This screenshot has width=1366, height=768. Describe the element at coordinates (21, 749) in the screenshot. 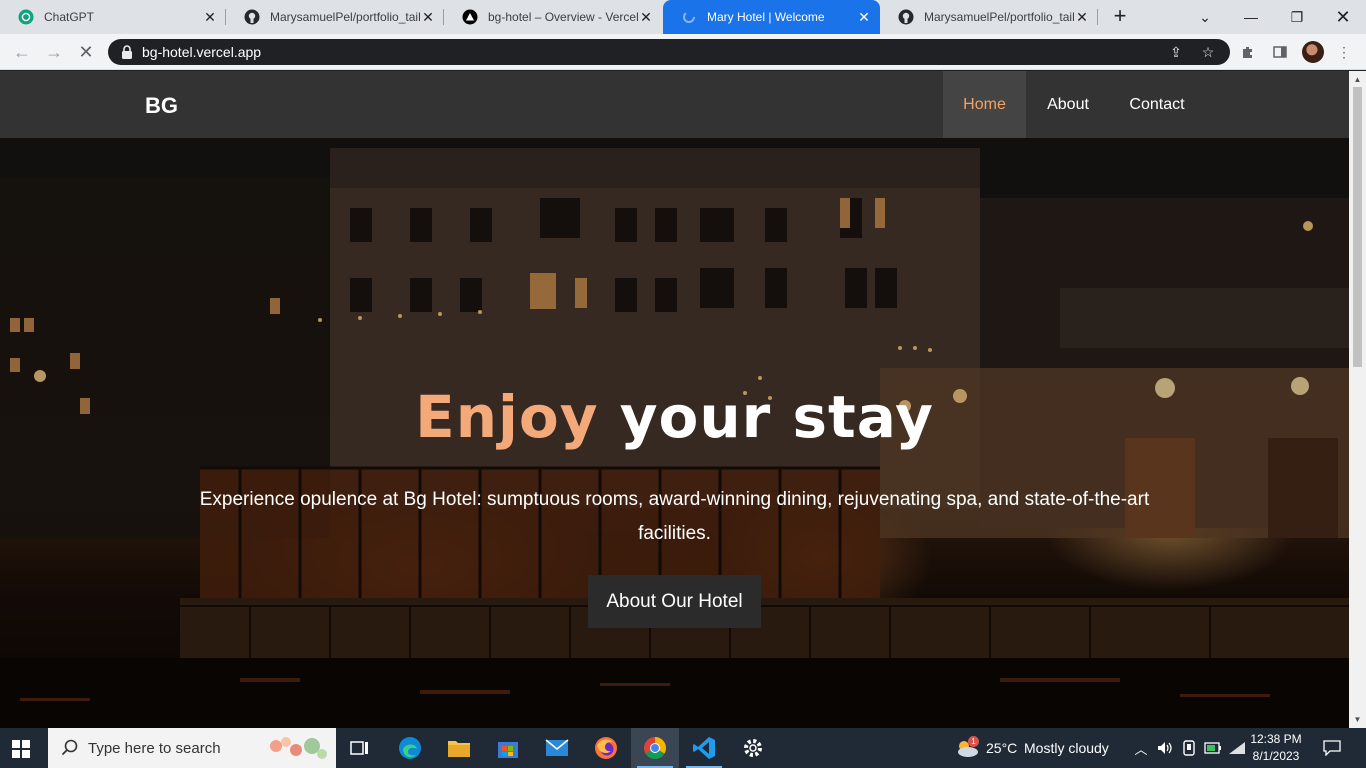

I see `windows-start-icon` at that location.